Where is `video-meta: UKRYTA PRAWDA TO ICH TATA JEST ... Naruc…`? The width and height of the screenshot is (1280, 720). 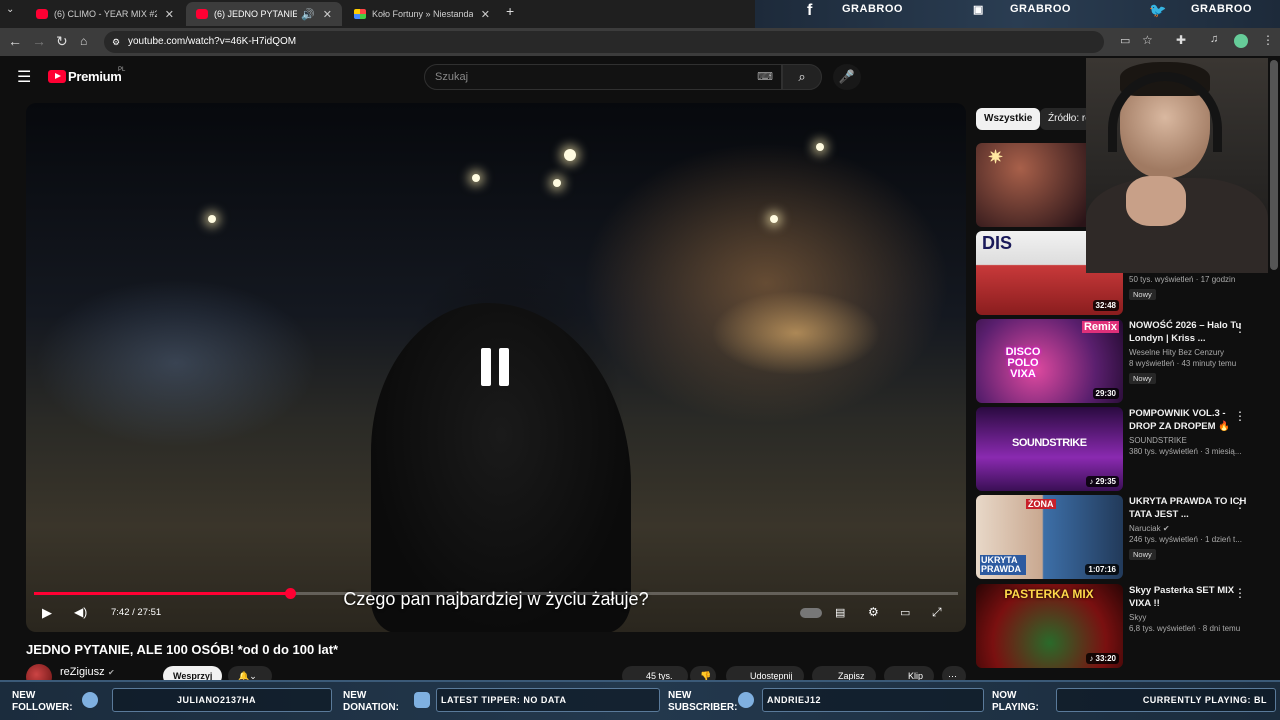 video-meta: UKRYTA PRAWDA TO ICH TATA JEST ... Naruc… is located at coordinates (1188, 528).